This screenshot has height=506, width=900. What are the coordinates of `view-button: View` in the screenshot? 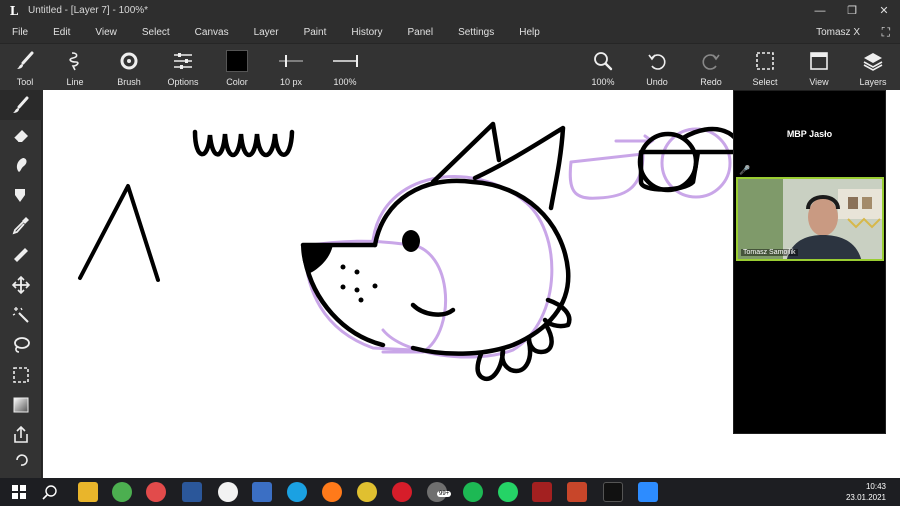 It's located at (819, 67).